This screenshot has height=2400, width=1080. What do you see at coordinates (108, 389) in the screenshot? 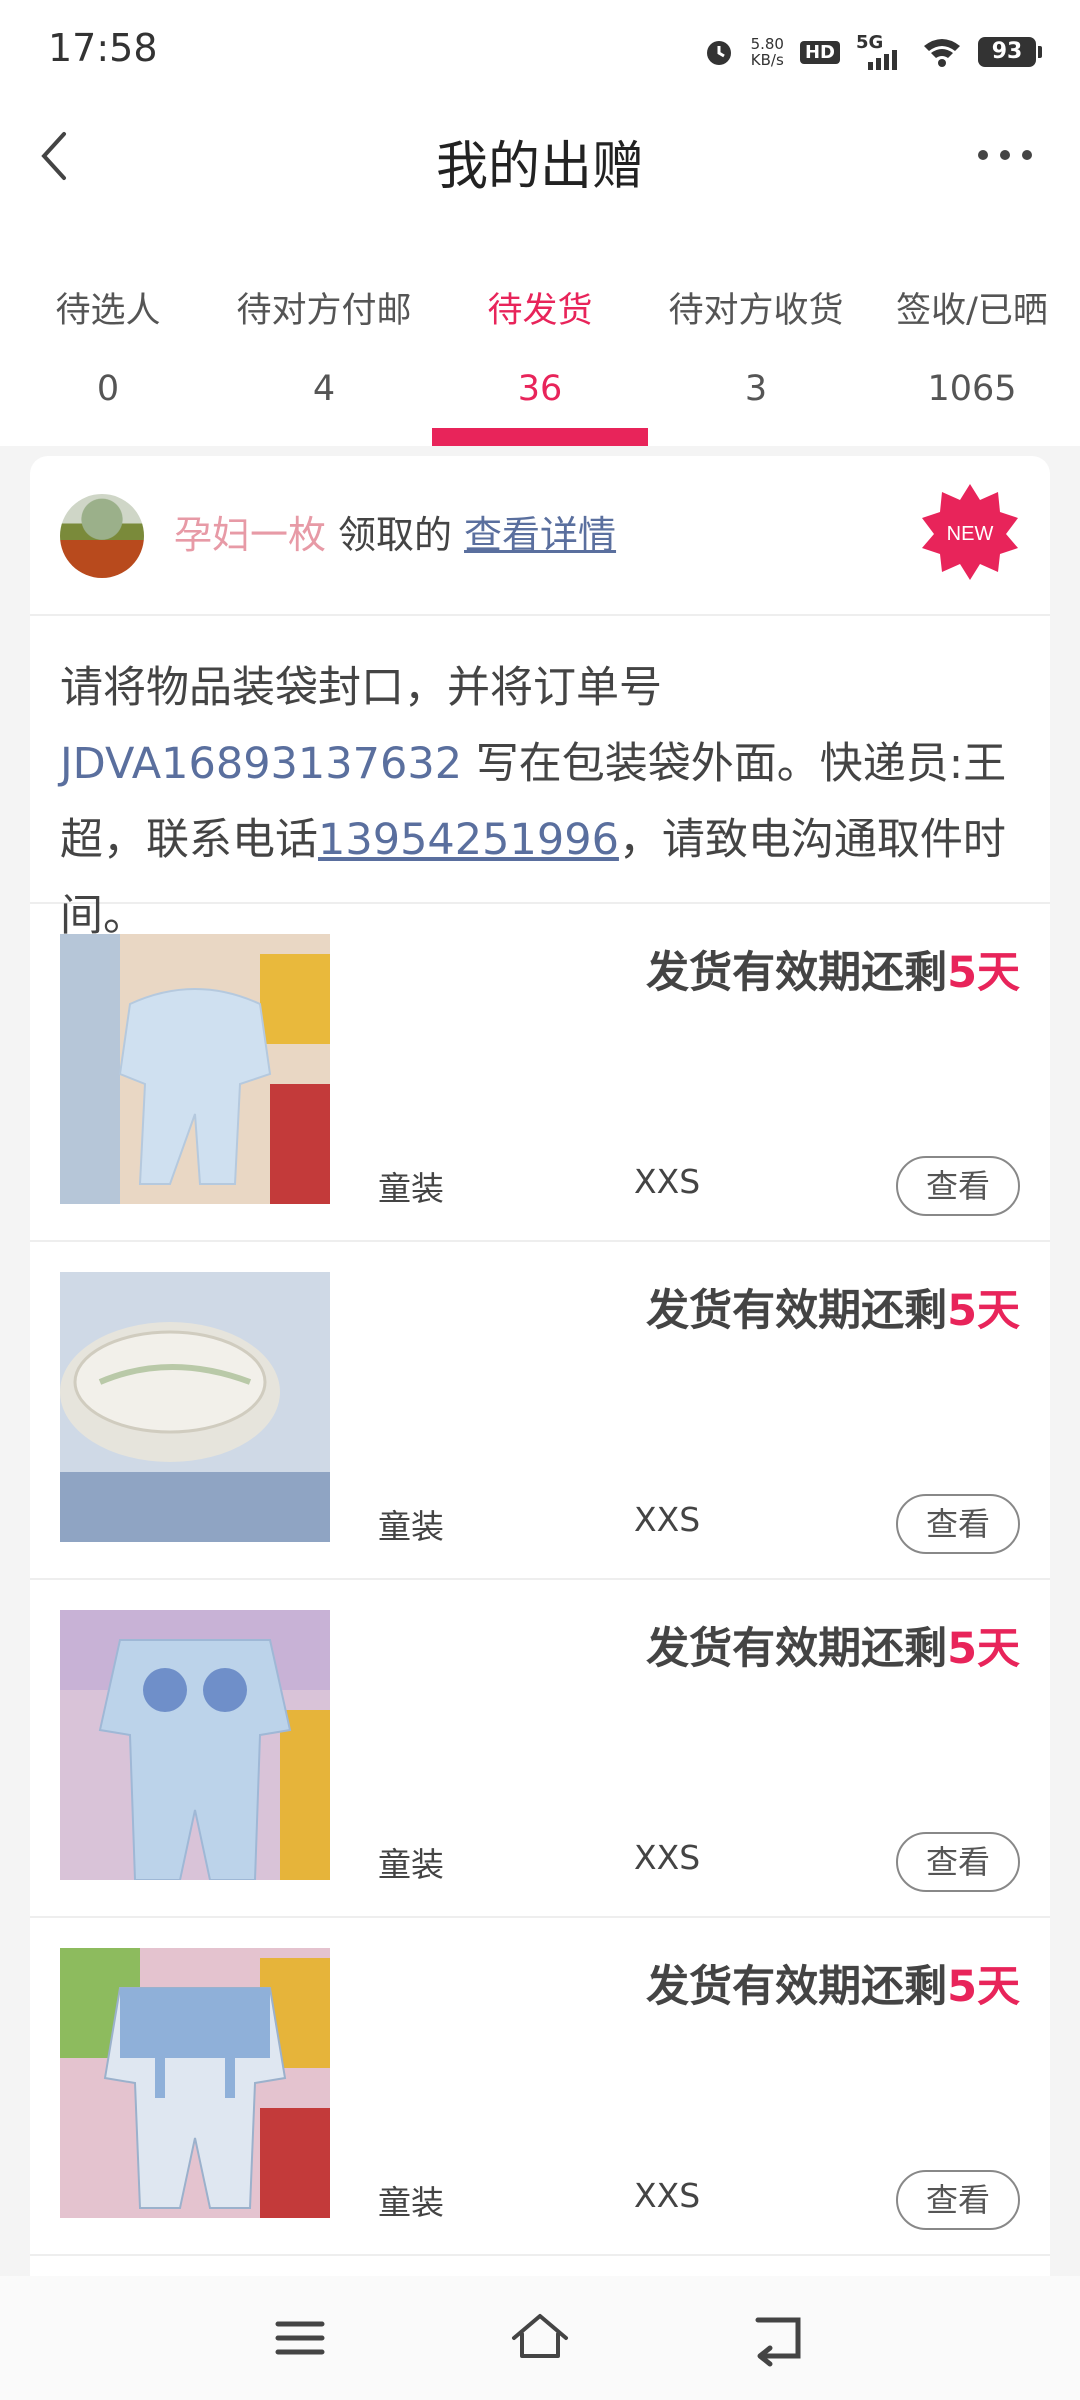
I see `tab-count: 0` at bounding box center [108, 389].